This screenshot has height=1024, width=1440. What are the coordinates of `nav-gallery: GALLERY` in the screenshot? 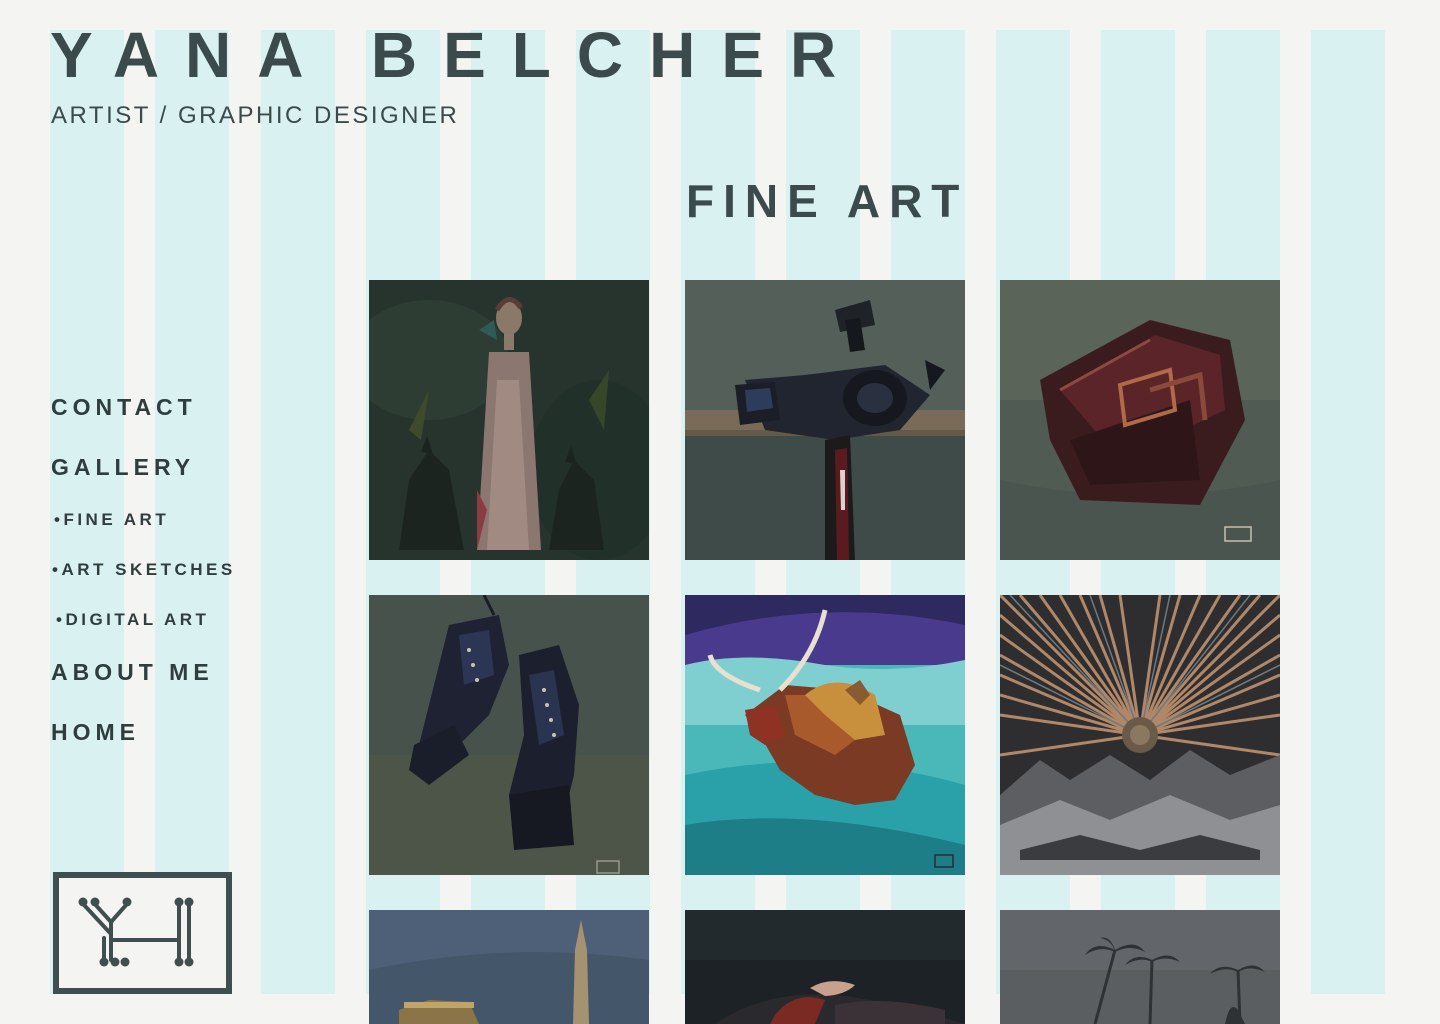 It's located at (123, 467).